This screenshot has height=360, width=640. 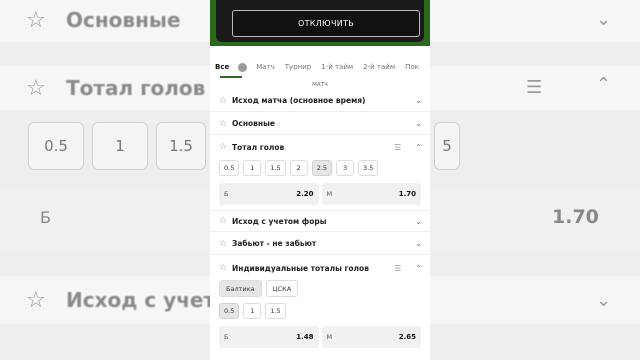 What do you see at coordinates (371, 194) in the screenshot?
I see `odd-over-button: М 1.70` at bounding box center [371, 194].